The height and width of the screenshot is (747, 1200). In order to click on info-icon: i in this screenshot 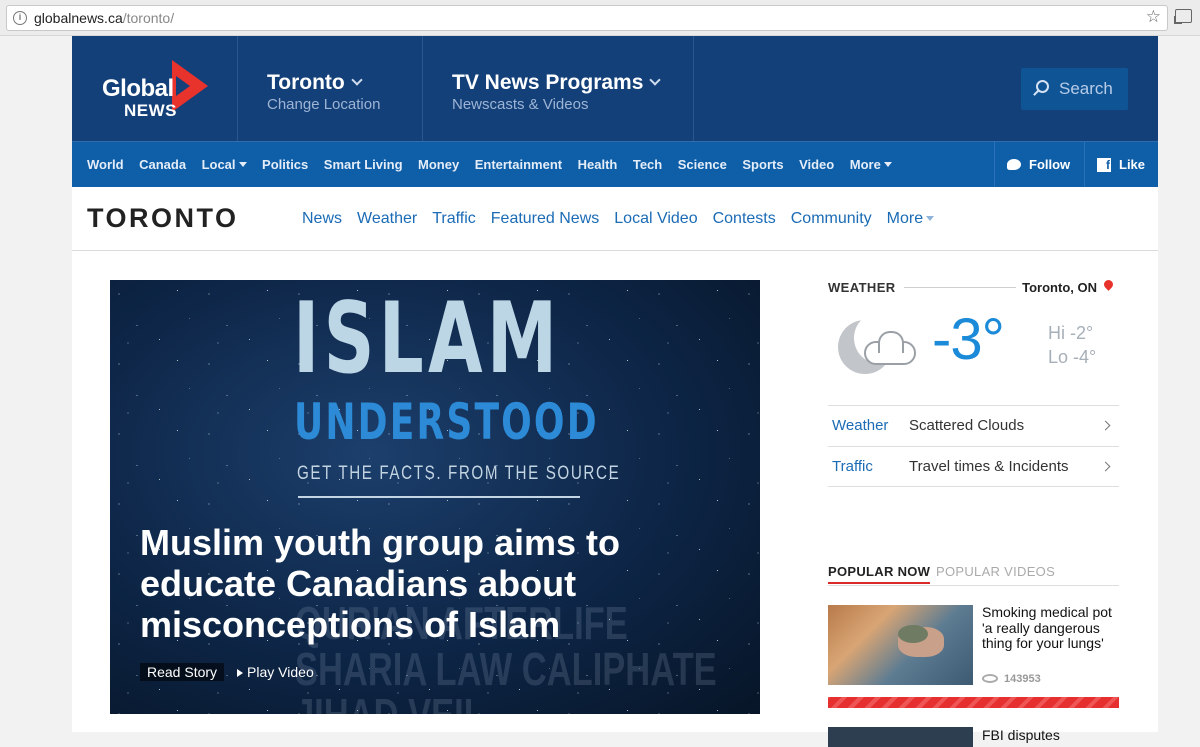, I will do `click(20, 18)`.